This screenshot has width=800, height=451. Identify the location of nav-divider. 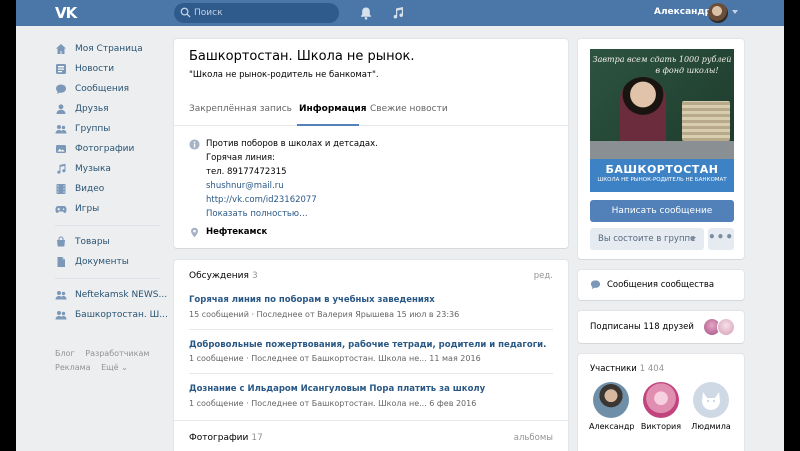
(107, 225).